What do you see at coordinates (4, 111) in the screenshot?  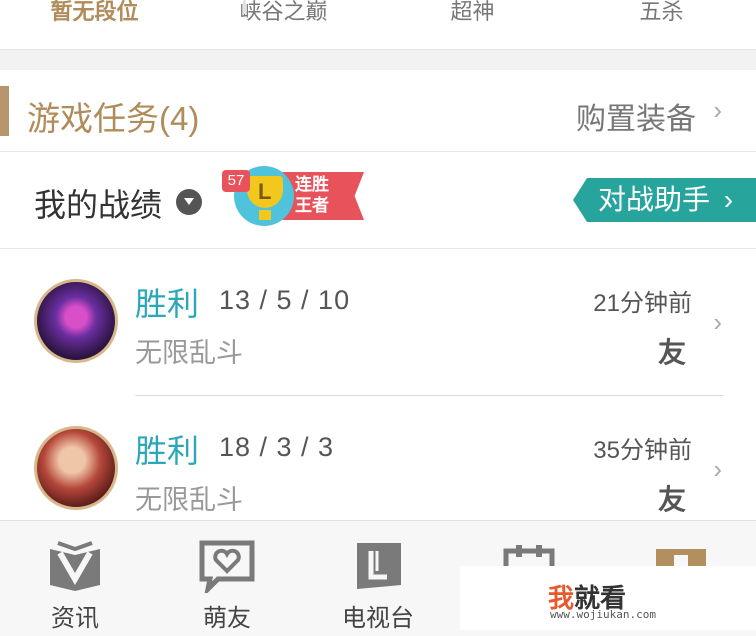 I see `section-accent-bar` at bounding box center [4, 111].